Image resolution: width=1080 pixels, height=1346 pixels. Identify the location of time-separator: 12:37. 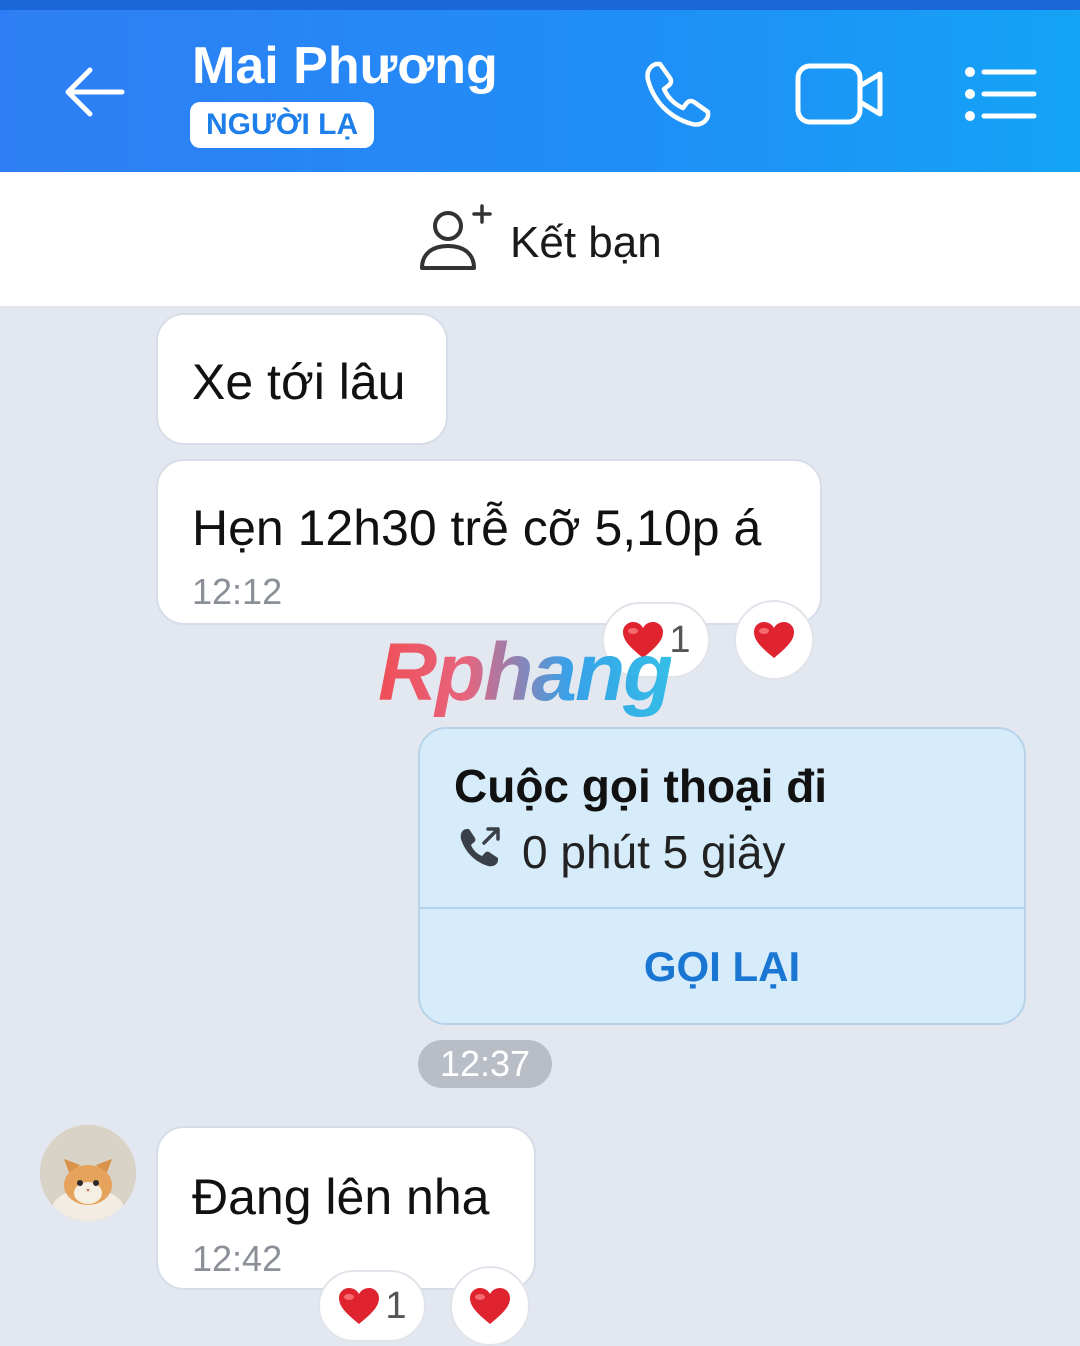
(485, 1064).